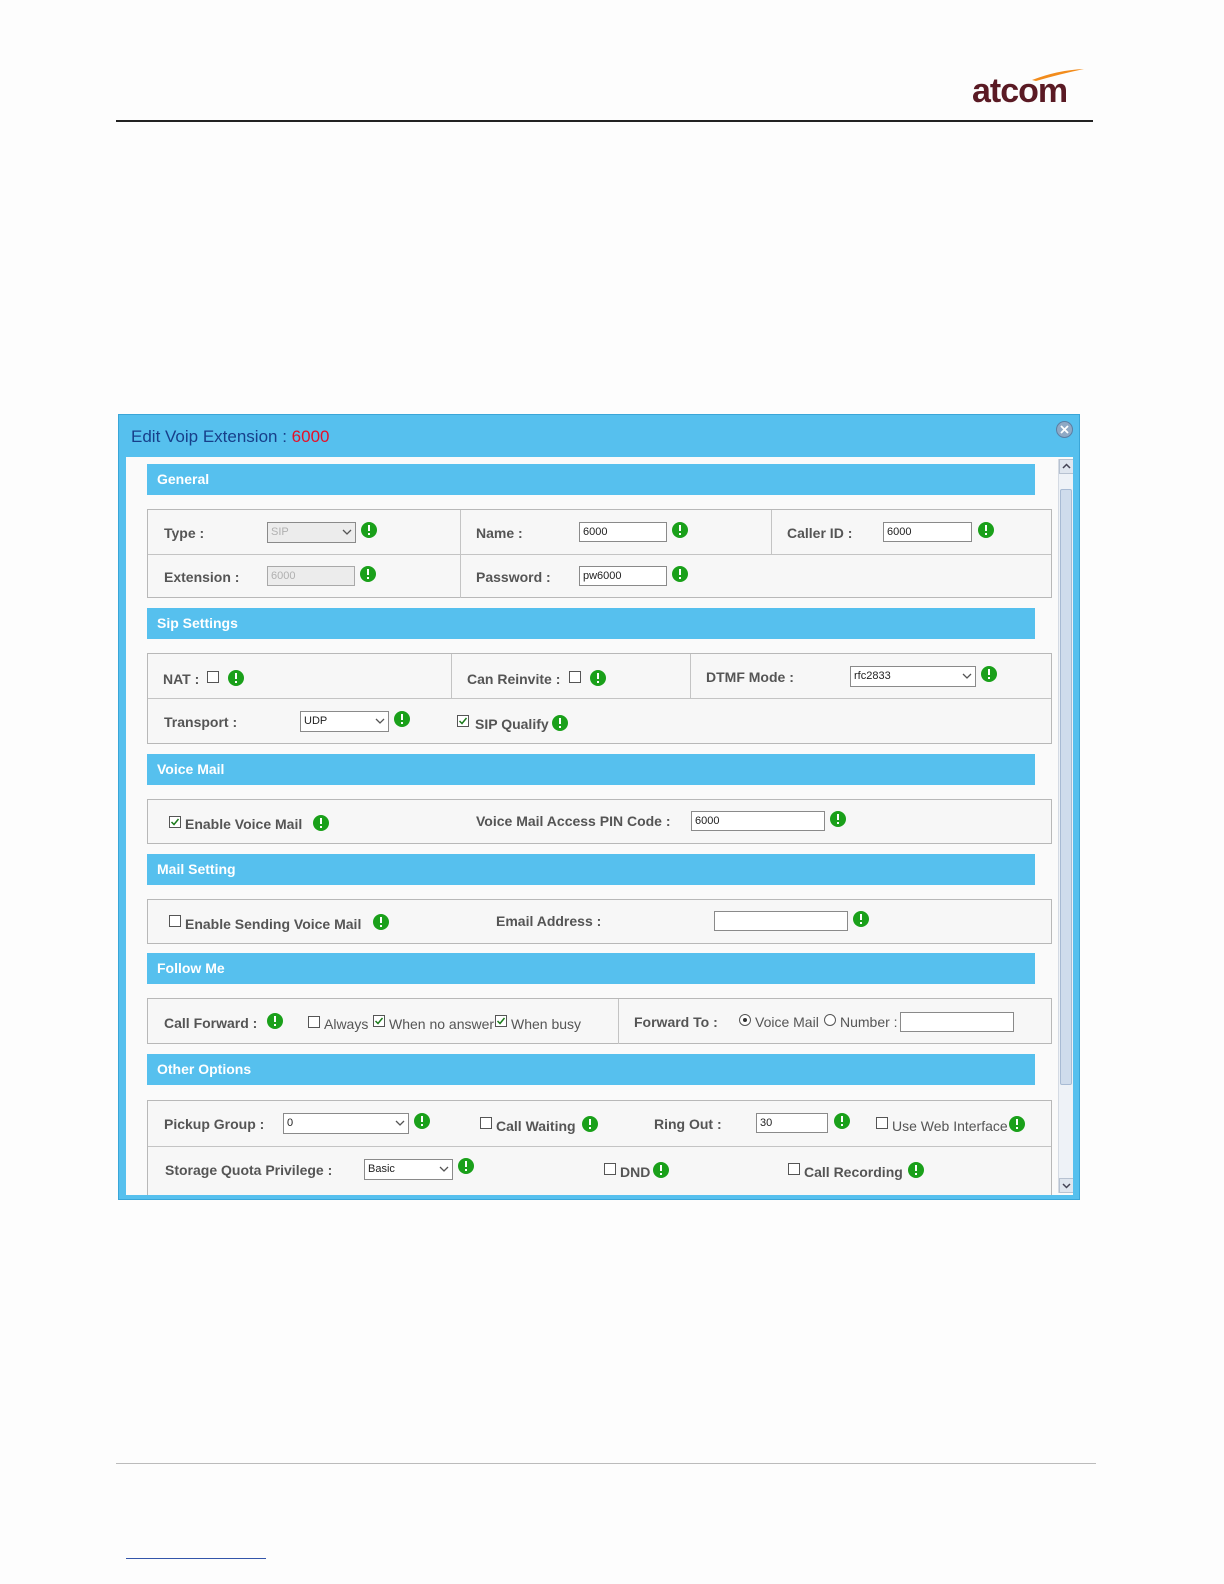 The image size is (1224, 1584). What do you see at coordinates (311, 532) in the screenshot?
I see `type-select: SIP` at bounding box center [311, 532].